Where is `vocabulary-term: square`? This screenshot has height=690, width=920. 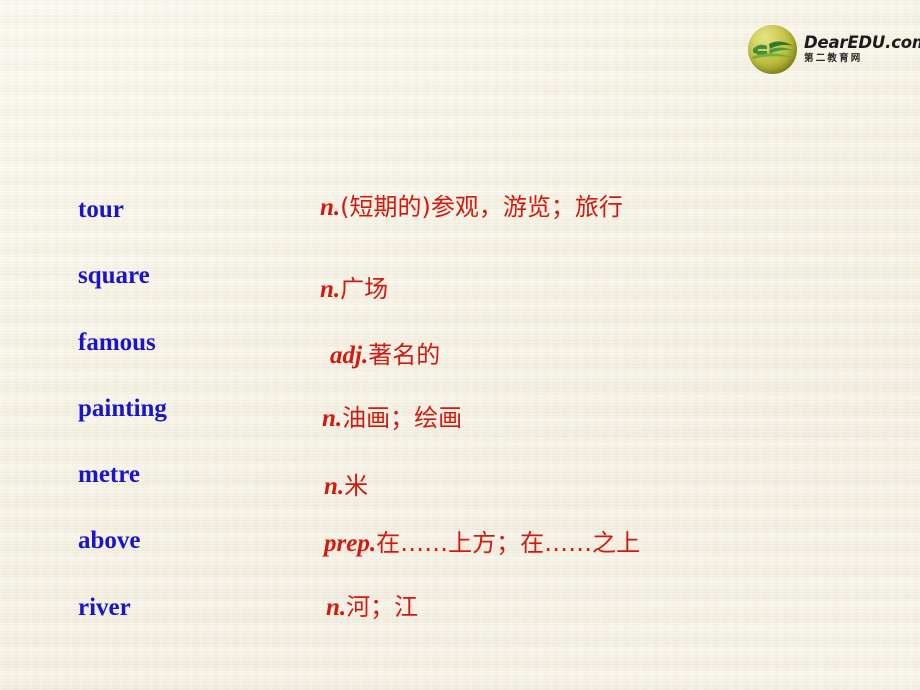 vocabulary-term: square is located at coordinates (114, 275).